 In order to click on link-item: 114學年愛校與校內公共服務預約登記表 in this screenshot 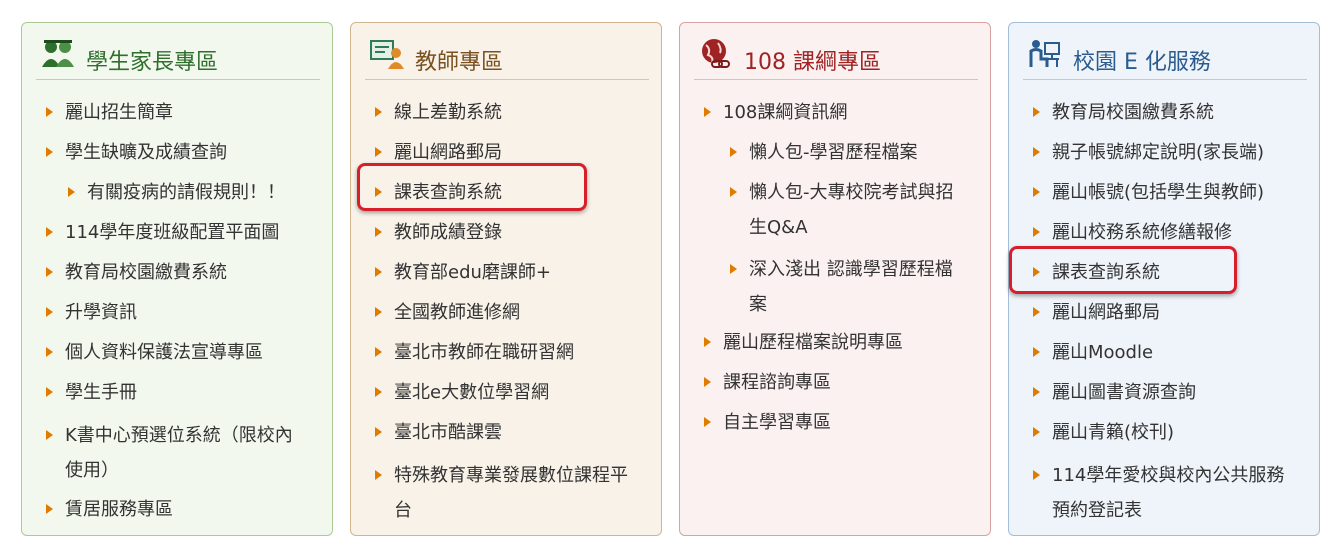, I will do `click(1164, 493)`.